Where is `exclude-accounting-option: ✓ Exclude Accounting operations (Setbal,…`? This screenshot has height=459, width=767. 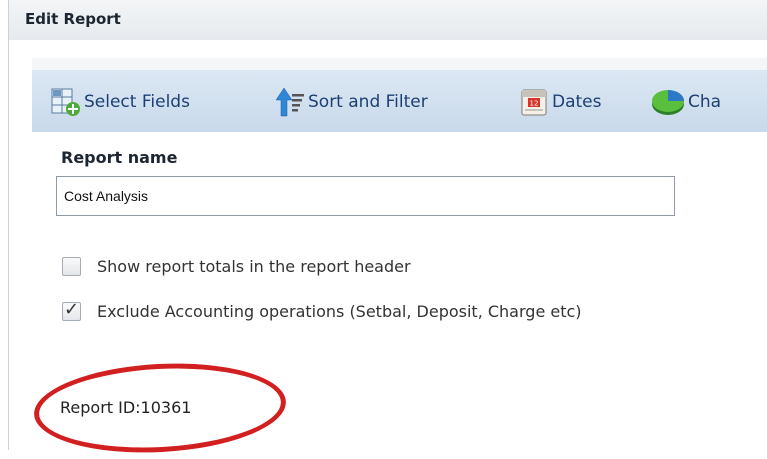
exclude-accounting-option: ✓ Exclude Accounting operations (Setbal,… is located at coordinates (322, 310).